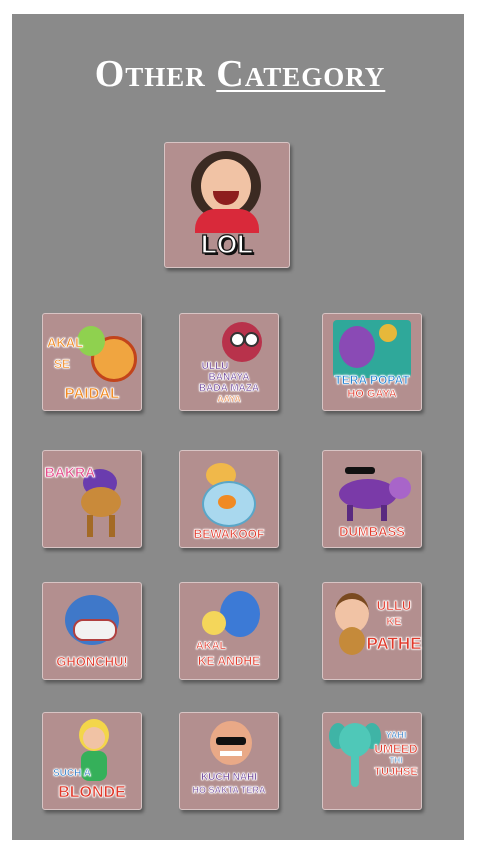 Image resolution: width=480 pixels, height=851 pixels. I want to click on sticker-yahi-umeed-tile: YAHI UMEED THI TUJHSE, so click(372, 761).